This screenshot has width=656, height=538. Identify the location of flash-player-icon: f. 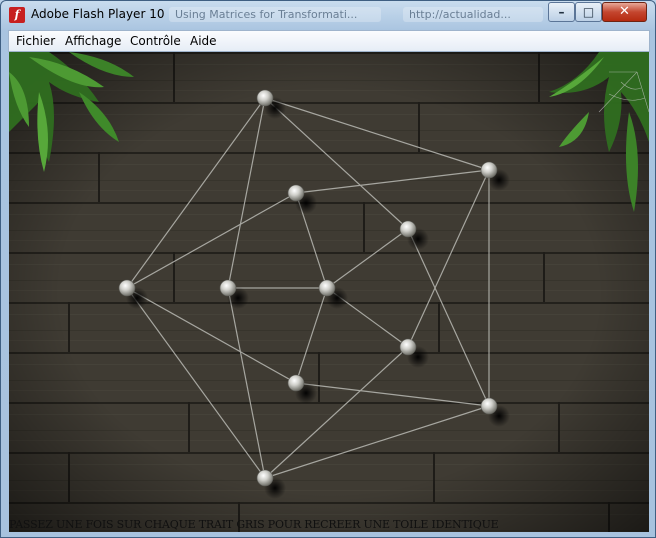
(17, 15).